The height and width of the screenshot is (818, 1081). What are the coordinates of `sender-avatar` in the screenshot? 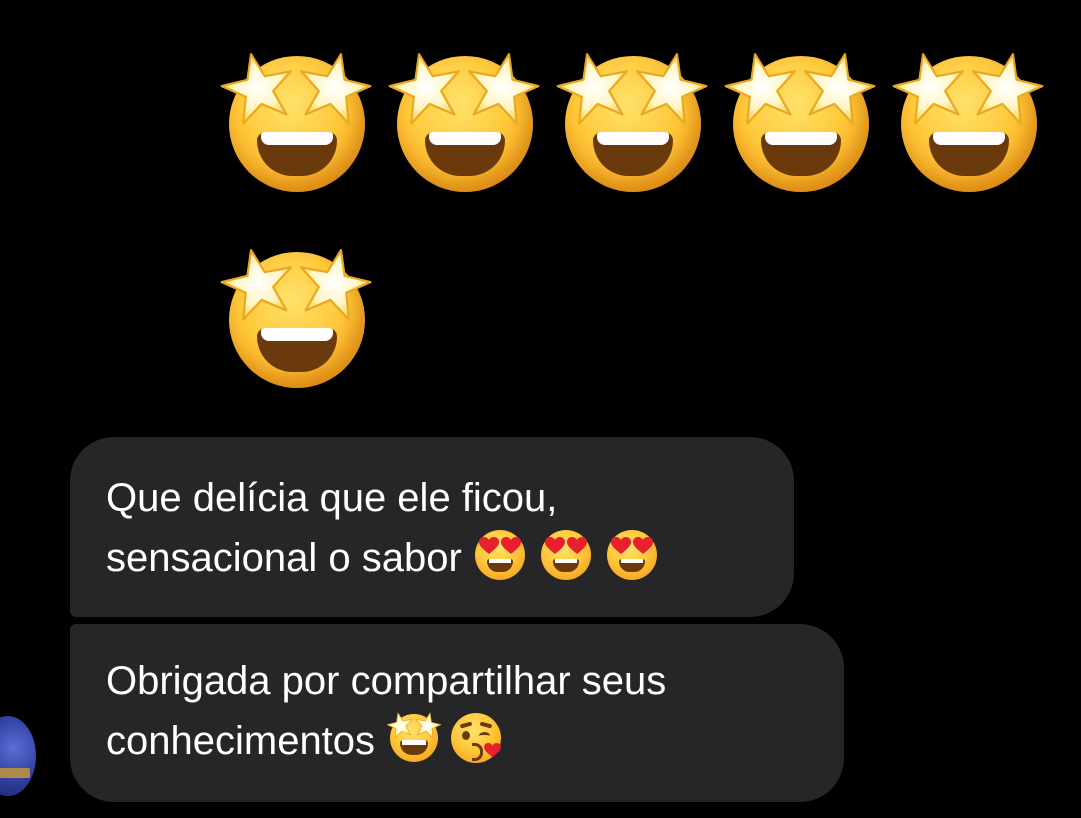 It's located at (18, 756).